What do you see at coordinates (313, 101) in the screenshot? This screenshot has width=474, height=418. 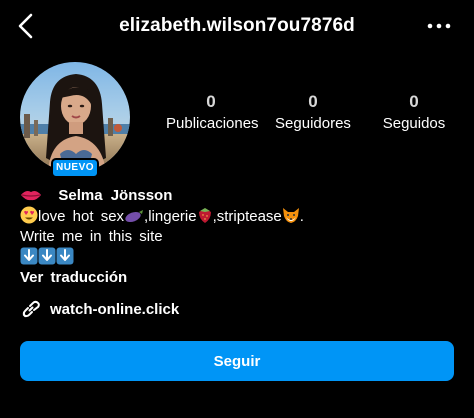 I see `stat-followers-count: 0` at bounding box center [313, 101].